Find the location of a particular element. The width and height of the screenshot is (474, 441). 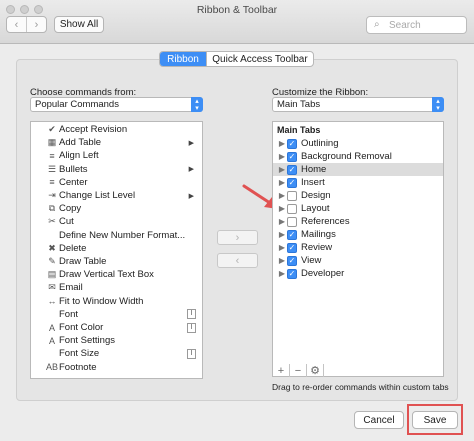

command-item: ≡ Center is located at coordinates (122, 182).